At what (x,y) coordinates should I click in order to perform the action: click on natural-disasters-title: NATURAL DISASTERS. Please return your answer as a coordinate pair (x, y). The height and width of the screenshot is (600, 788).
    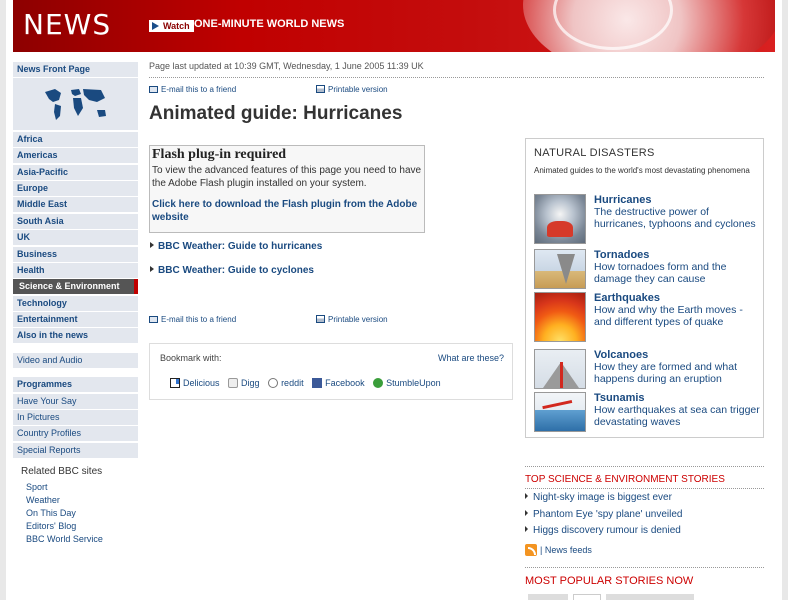
    Looking at the image, I should click on (594, 153).